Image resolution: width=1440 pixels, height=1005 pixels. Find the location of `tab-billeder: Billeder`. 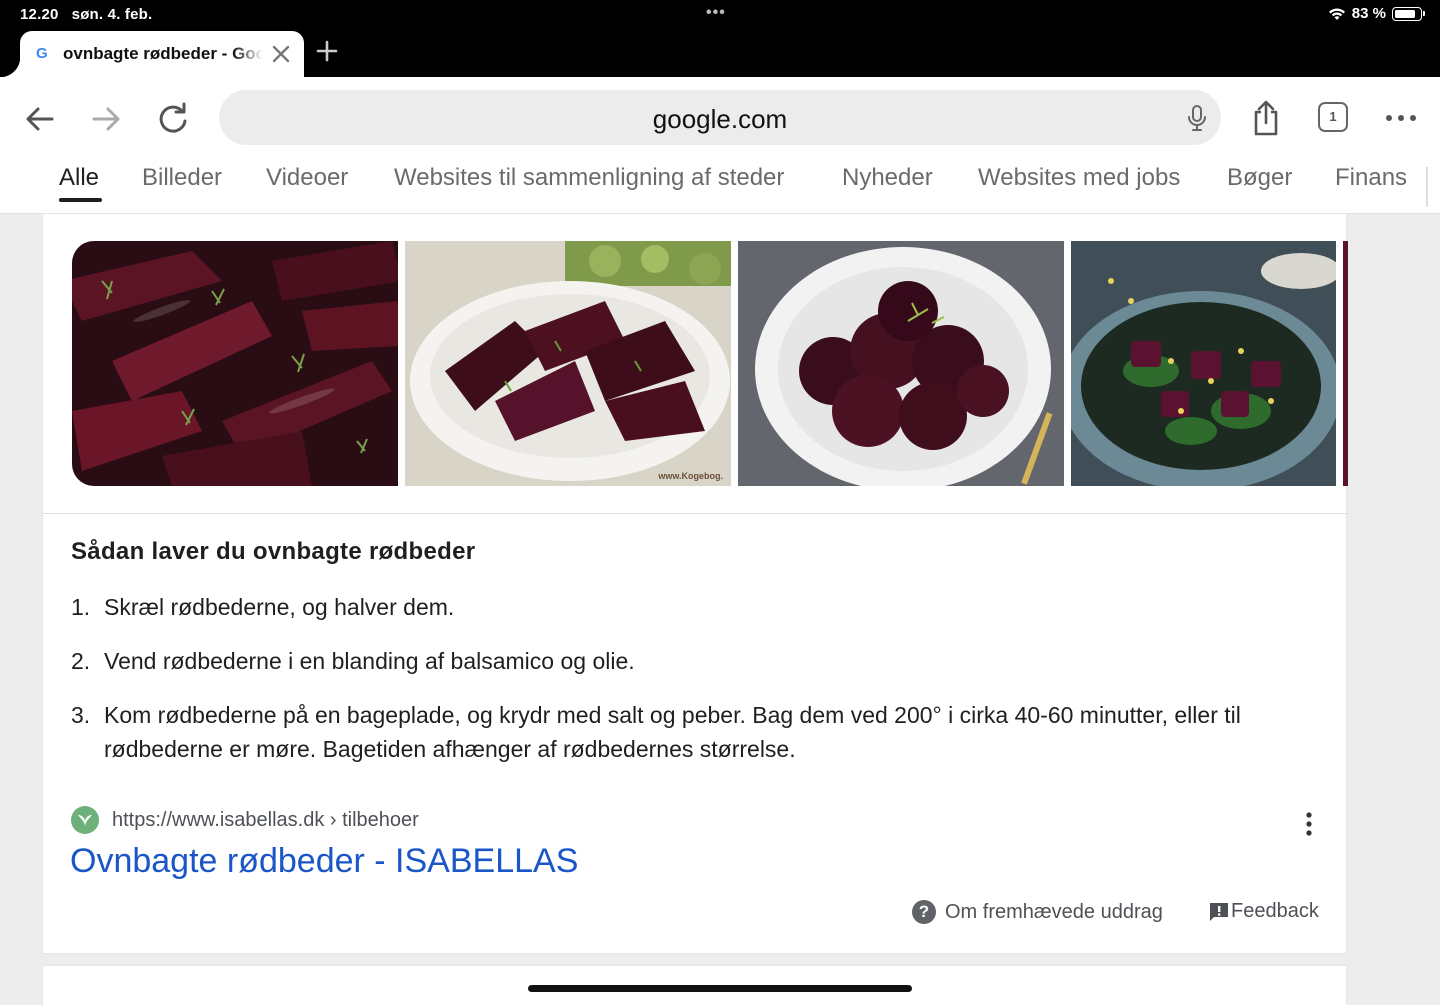

tab-billeder: Billeder is located at coordinates (182, 178).